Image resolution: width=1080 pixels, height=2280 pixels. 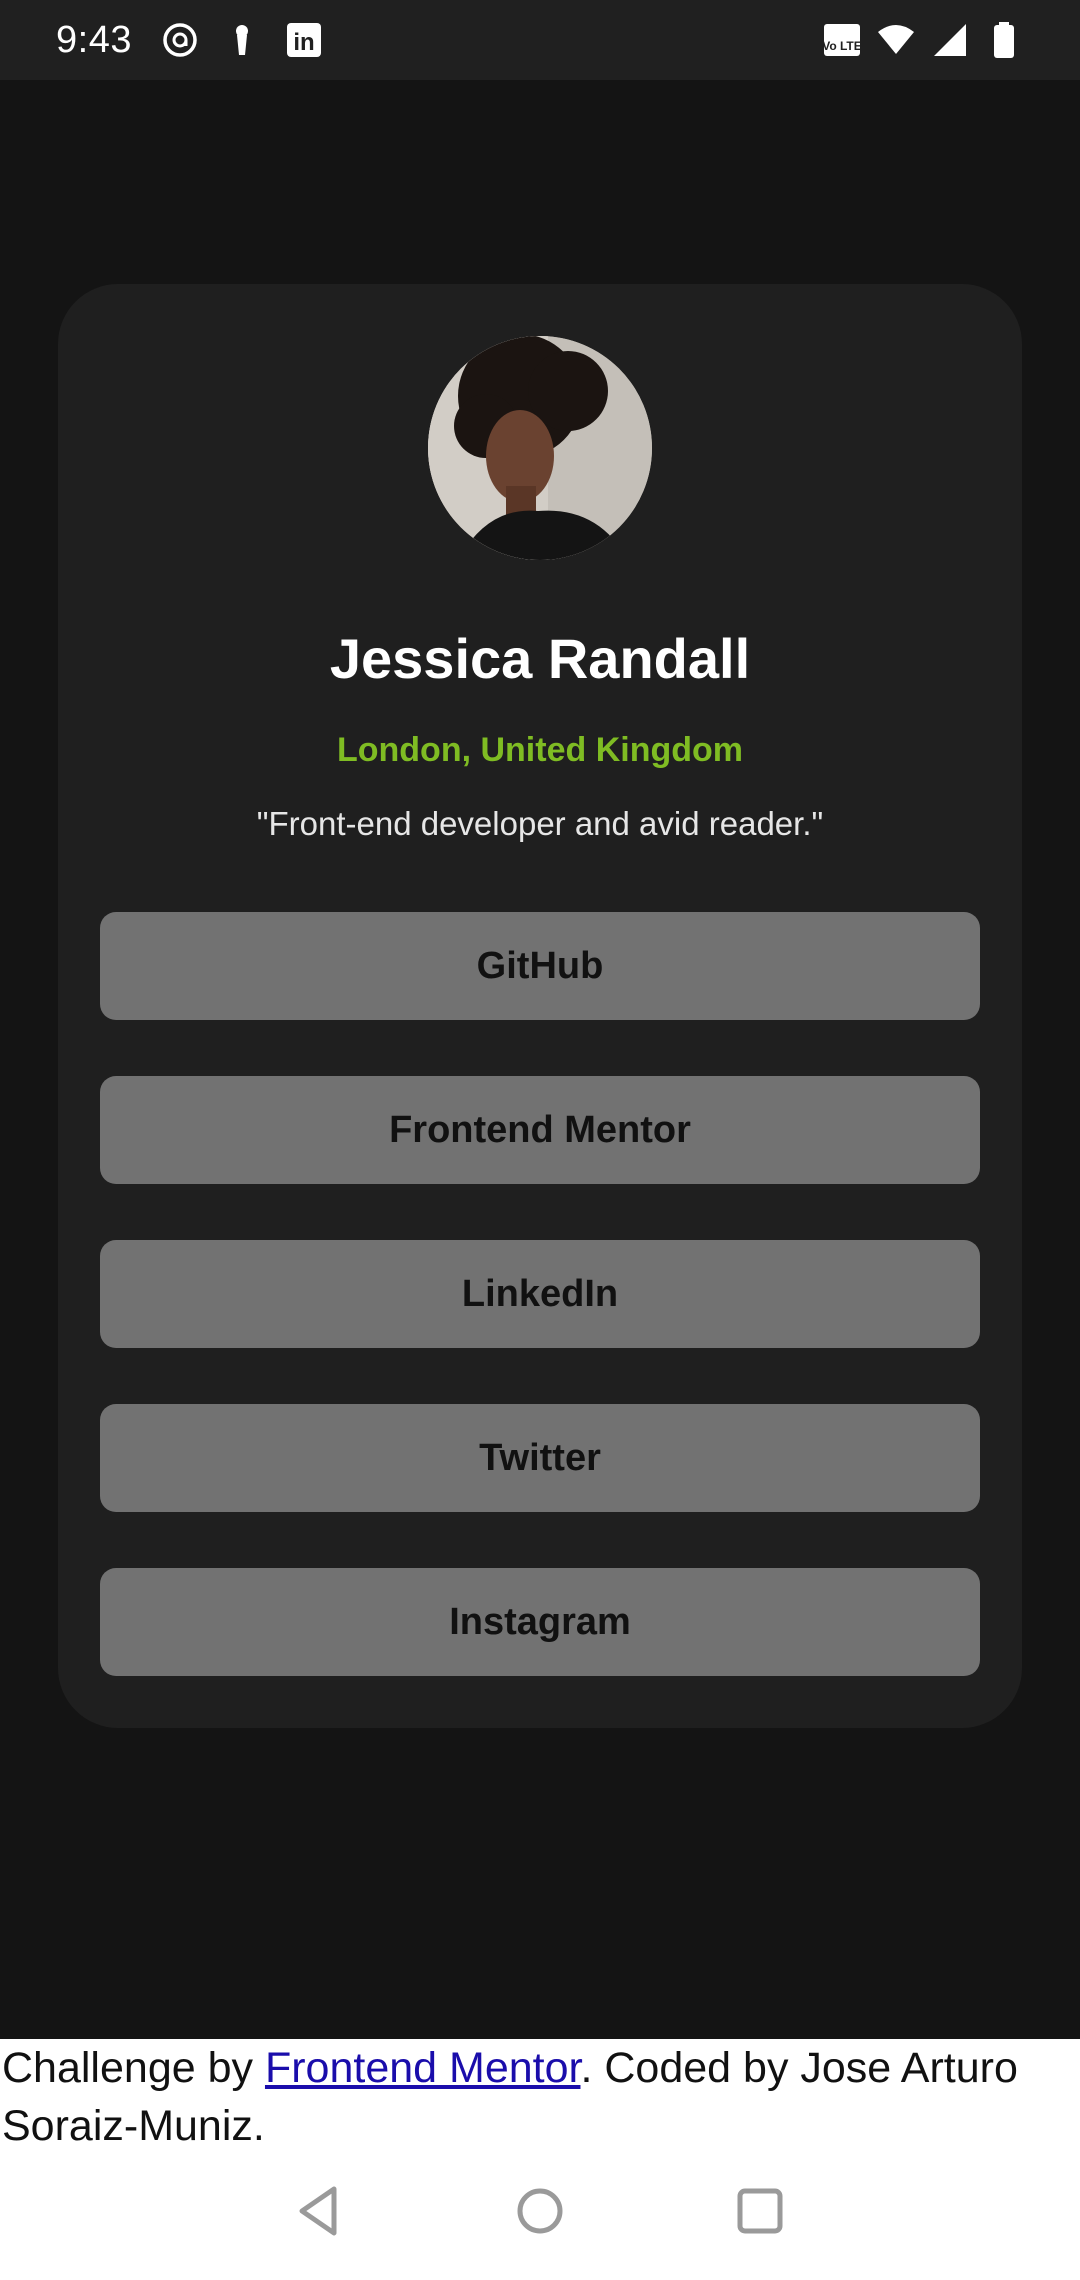 I want to click on linkedin-icon: in, so click(x=304, y=40).